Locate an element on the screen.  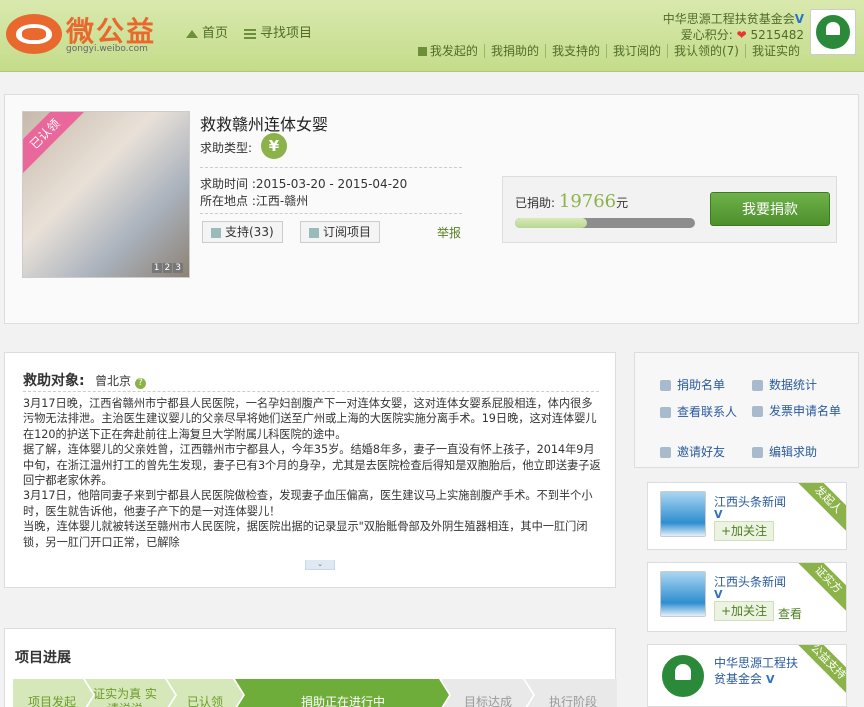
nav-home: 首页 is located at coordinates (207, 31).